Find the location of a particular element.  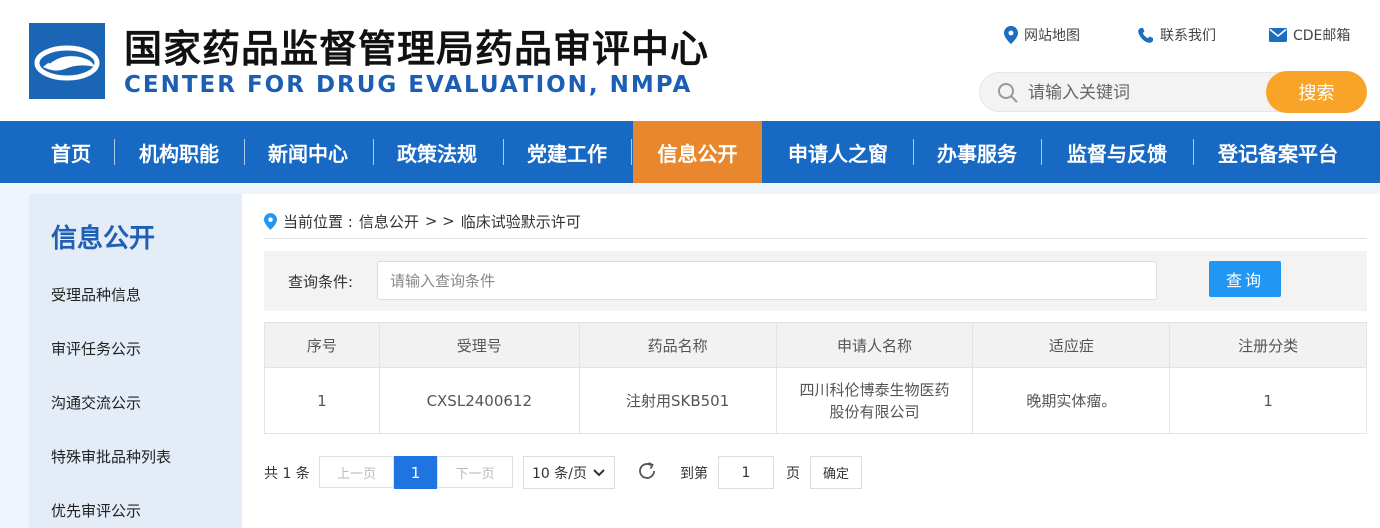

column-header: 药品名称 is located at coordinates (677, 345).